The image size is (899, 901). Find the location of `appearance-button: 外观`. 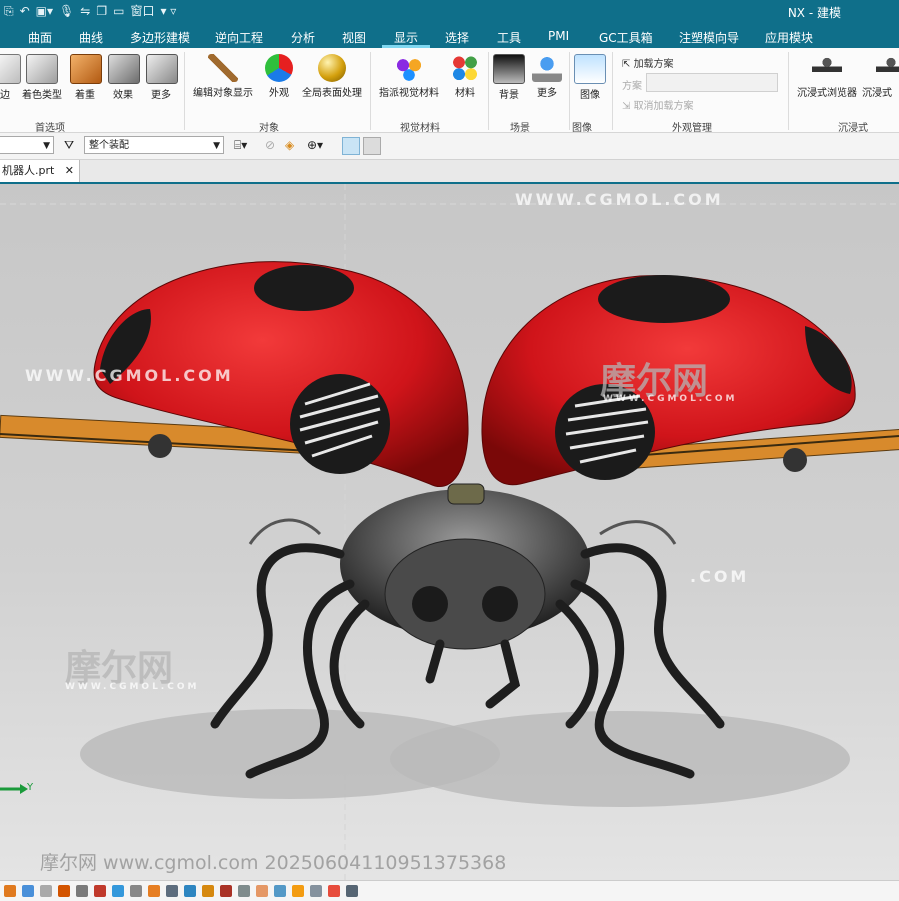

appearance-button: 外观 is located at coordinates (279, 76).